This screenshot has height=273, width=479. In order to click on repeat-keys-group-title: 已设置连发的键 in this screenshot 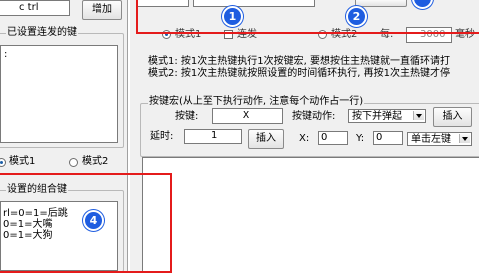, I will do `click(42, 33)`.